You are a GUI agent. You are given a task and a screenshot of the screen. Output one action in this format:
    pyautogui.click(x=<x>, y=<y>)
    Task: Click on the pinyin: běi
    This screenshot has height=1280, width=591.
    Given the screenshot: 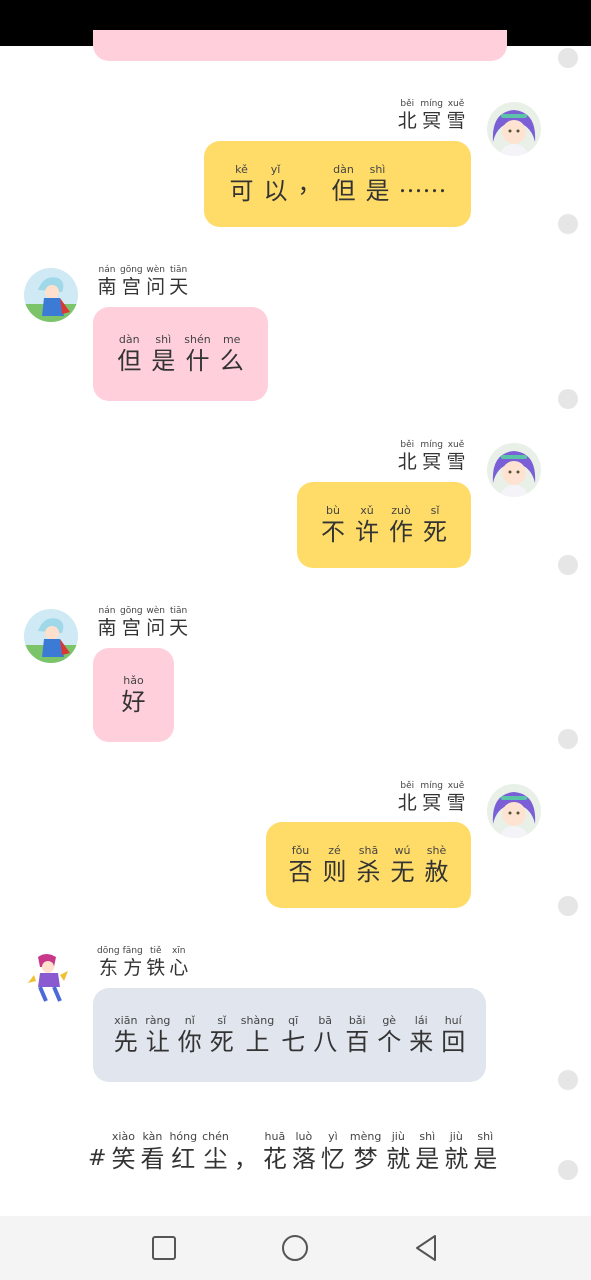 What is the action you would take?
    pyautogui.click(x=407, y=786)
    